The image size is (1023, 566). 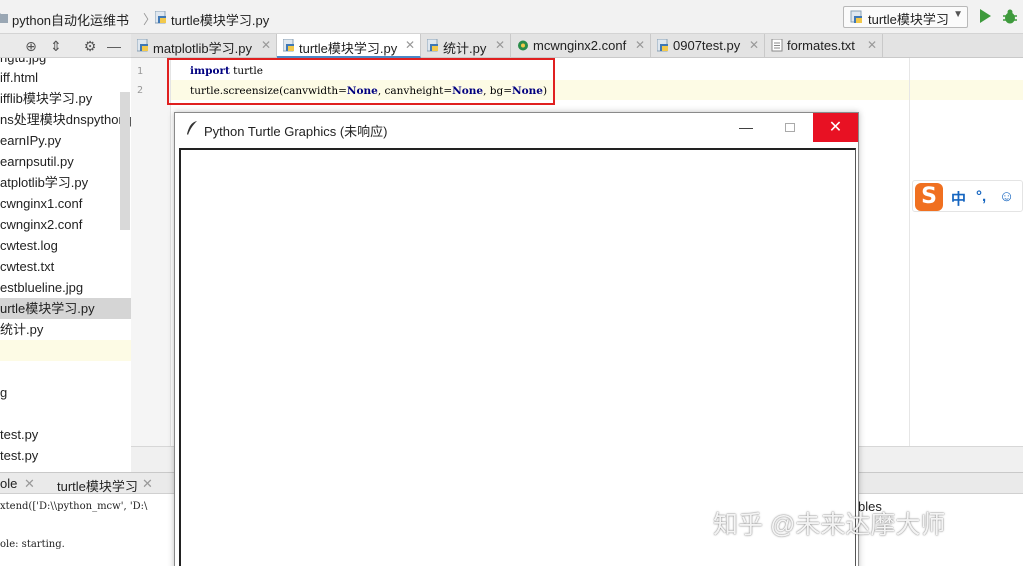 I want to click on tab-label: turtle模块学习.py, so click(x=348, y=48).